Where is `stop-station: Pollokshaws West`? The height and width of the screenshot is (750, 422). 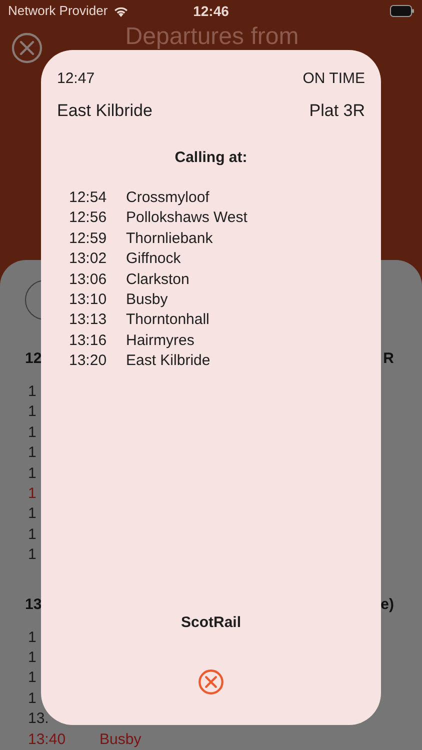
stop-station: Pollokshaws West is located at coordinates (187, 218).